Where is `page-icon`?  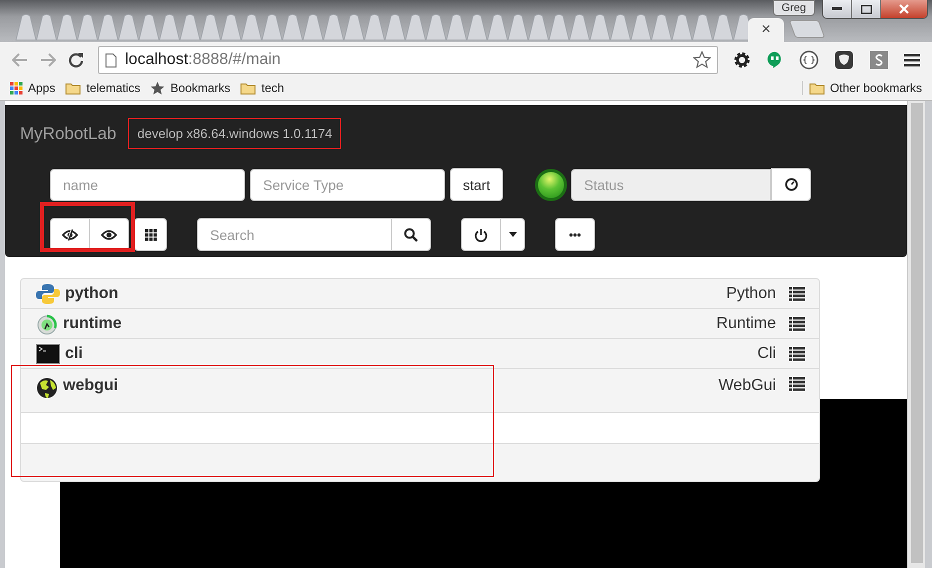 page-icon is located at coordinates (111, 60).